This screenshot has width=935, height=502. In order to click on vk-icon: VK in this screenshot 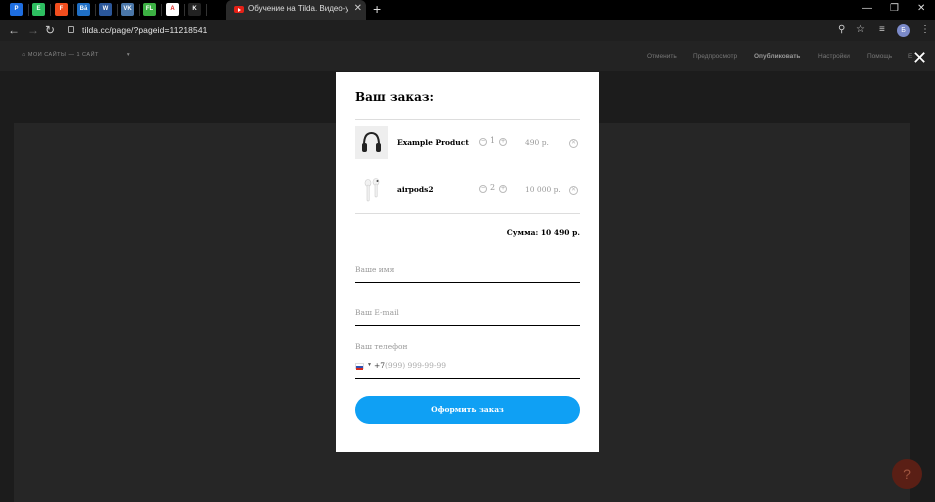, I will do `click(127, 9)`.